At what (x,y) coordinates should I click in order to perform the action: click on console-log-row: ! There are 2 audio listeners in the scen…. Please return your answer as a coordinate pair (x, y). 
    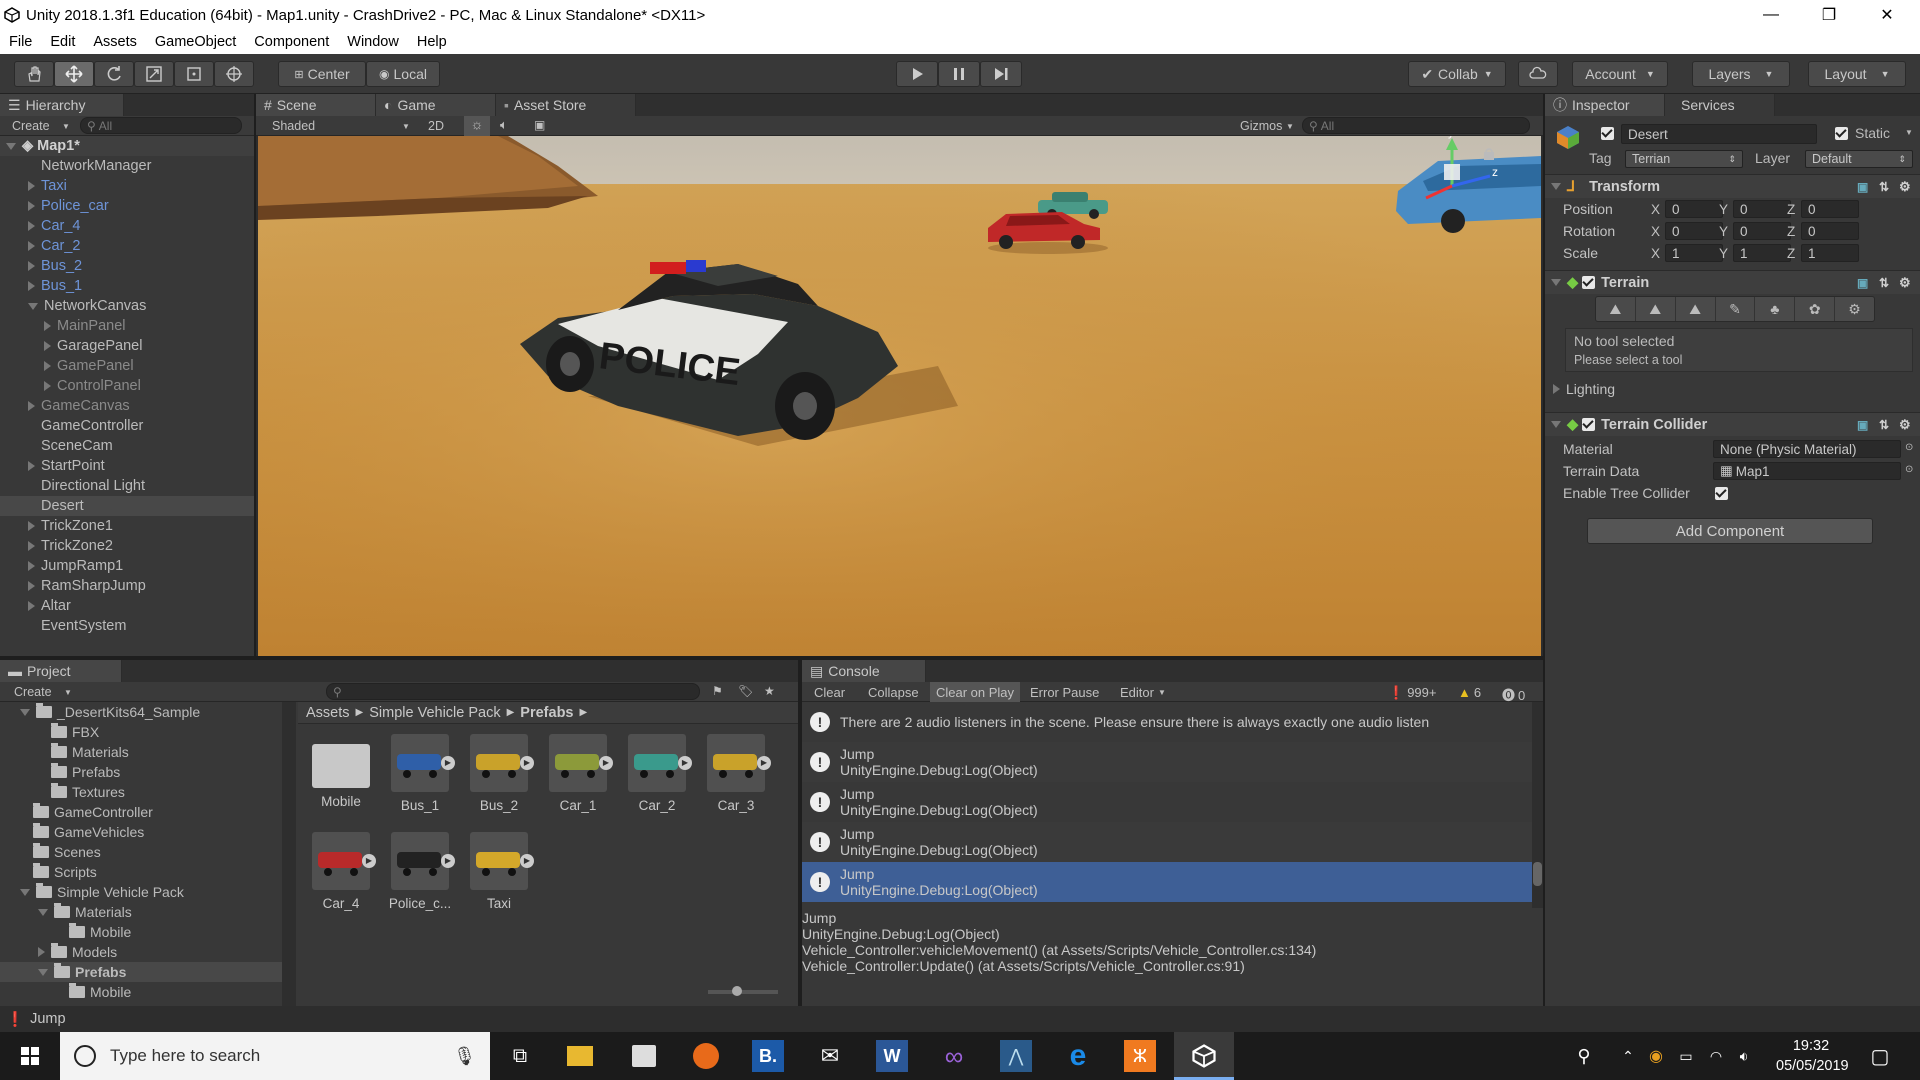
    Looking at the image, I should click on (1167, 722).